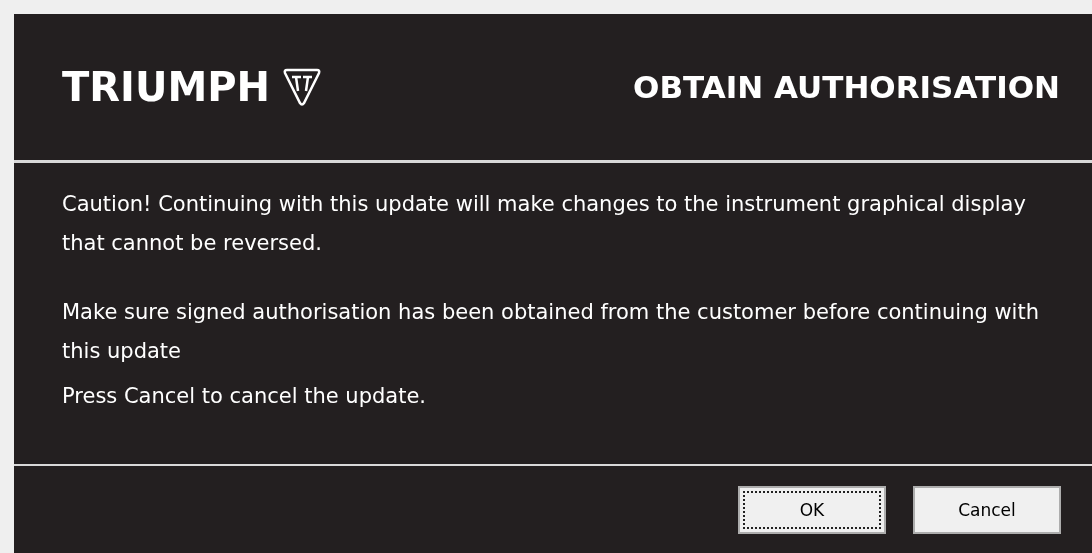 The height and width of the screenshot is (553, 1092). What do you see at coordinates (302, 87) in the screenshot?
I see `triangle-emblem-icon` at bounding box center [302, 87].